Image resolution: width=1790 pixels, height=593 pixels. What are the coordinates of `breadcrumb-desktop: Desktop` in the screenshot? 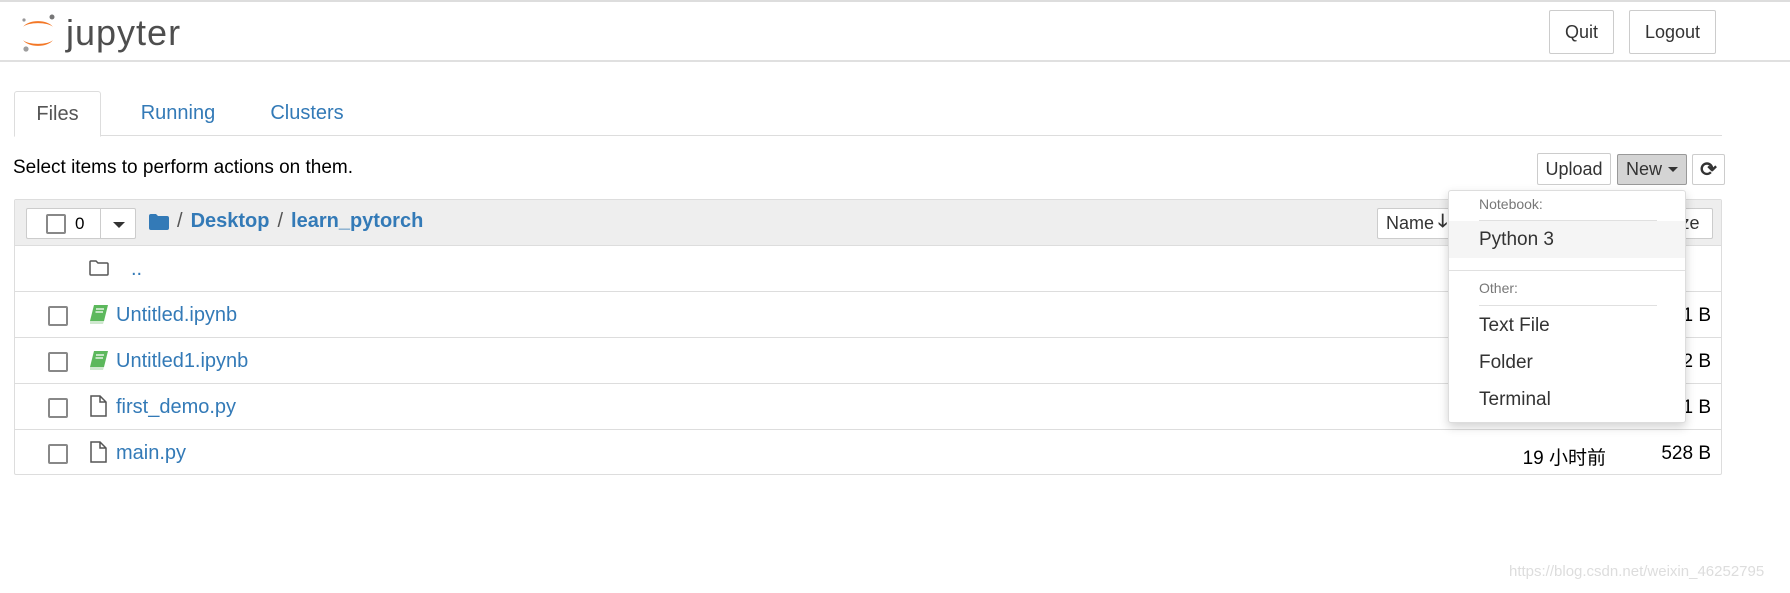 It's located at (230, 221).